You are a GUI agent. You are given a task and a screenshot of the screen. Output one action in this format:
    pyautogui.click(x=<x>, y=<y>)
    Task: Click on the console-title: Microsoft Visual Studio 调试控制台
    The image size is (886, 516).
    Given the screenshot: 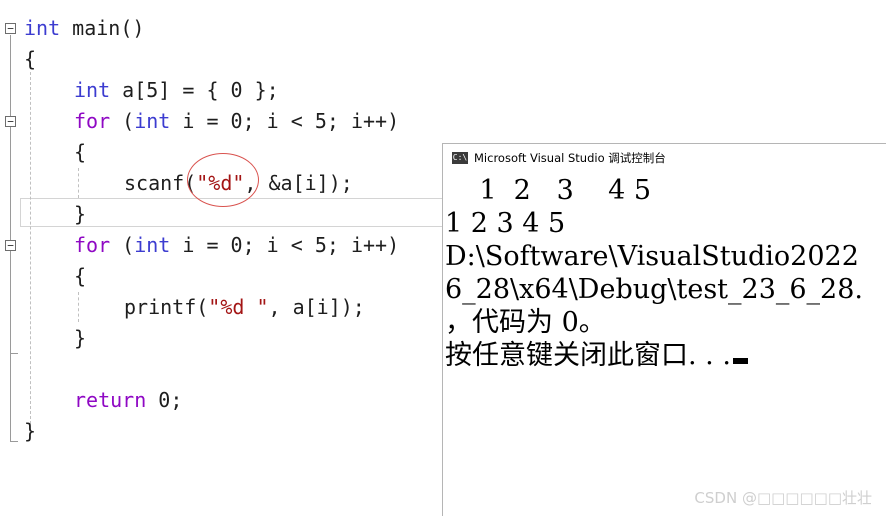 What is the action you would take?
    pyautogui.click(x=570, y=158)
    